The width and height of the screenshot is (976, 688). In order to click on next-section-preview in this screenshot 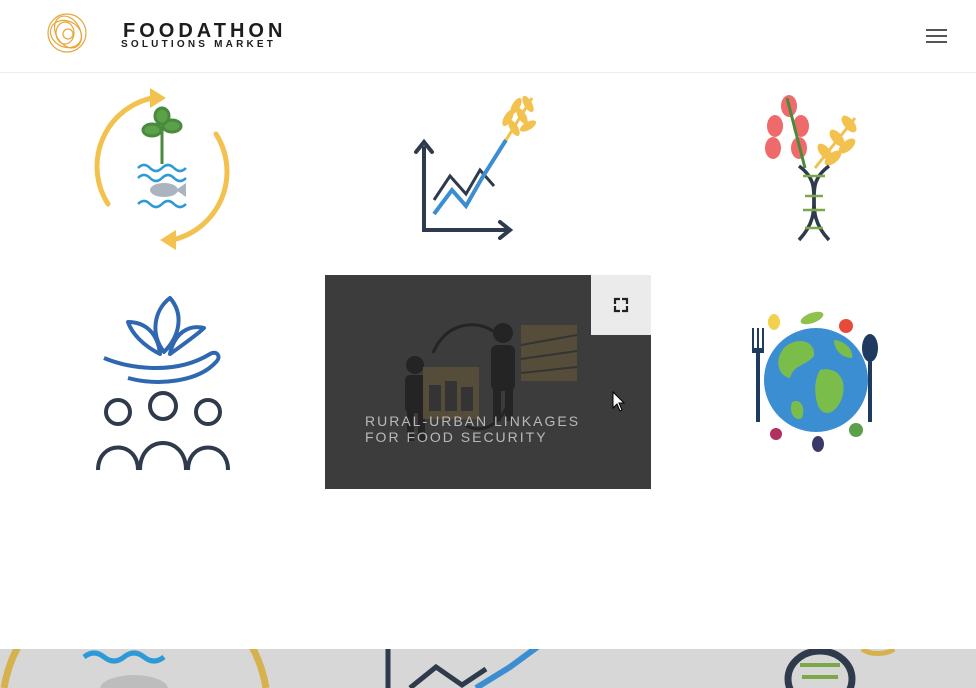, I will do `click(488, 668)`.